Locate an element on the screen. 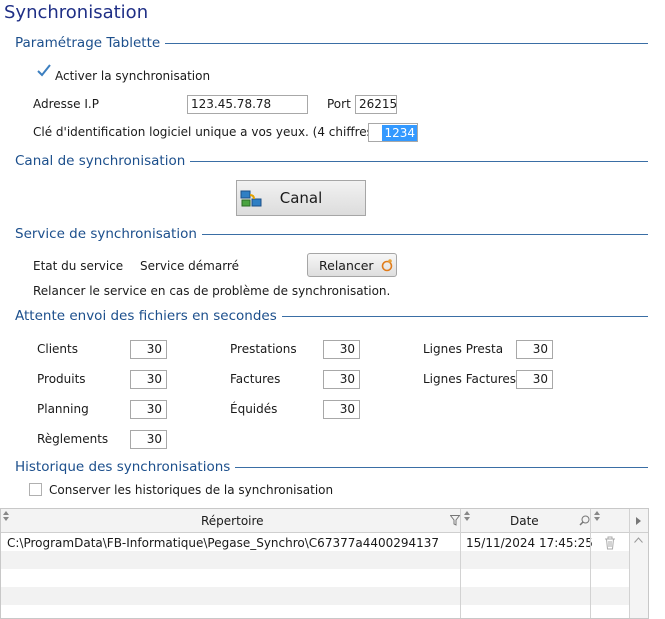 The height and width of the screenshot is (619, 665). factures-label: Factures is located at coordinates (255, 379).